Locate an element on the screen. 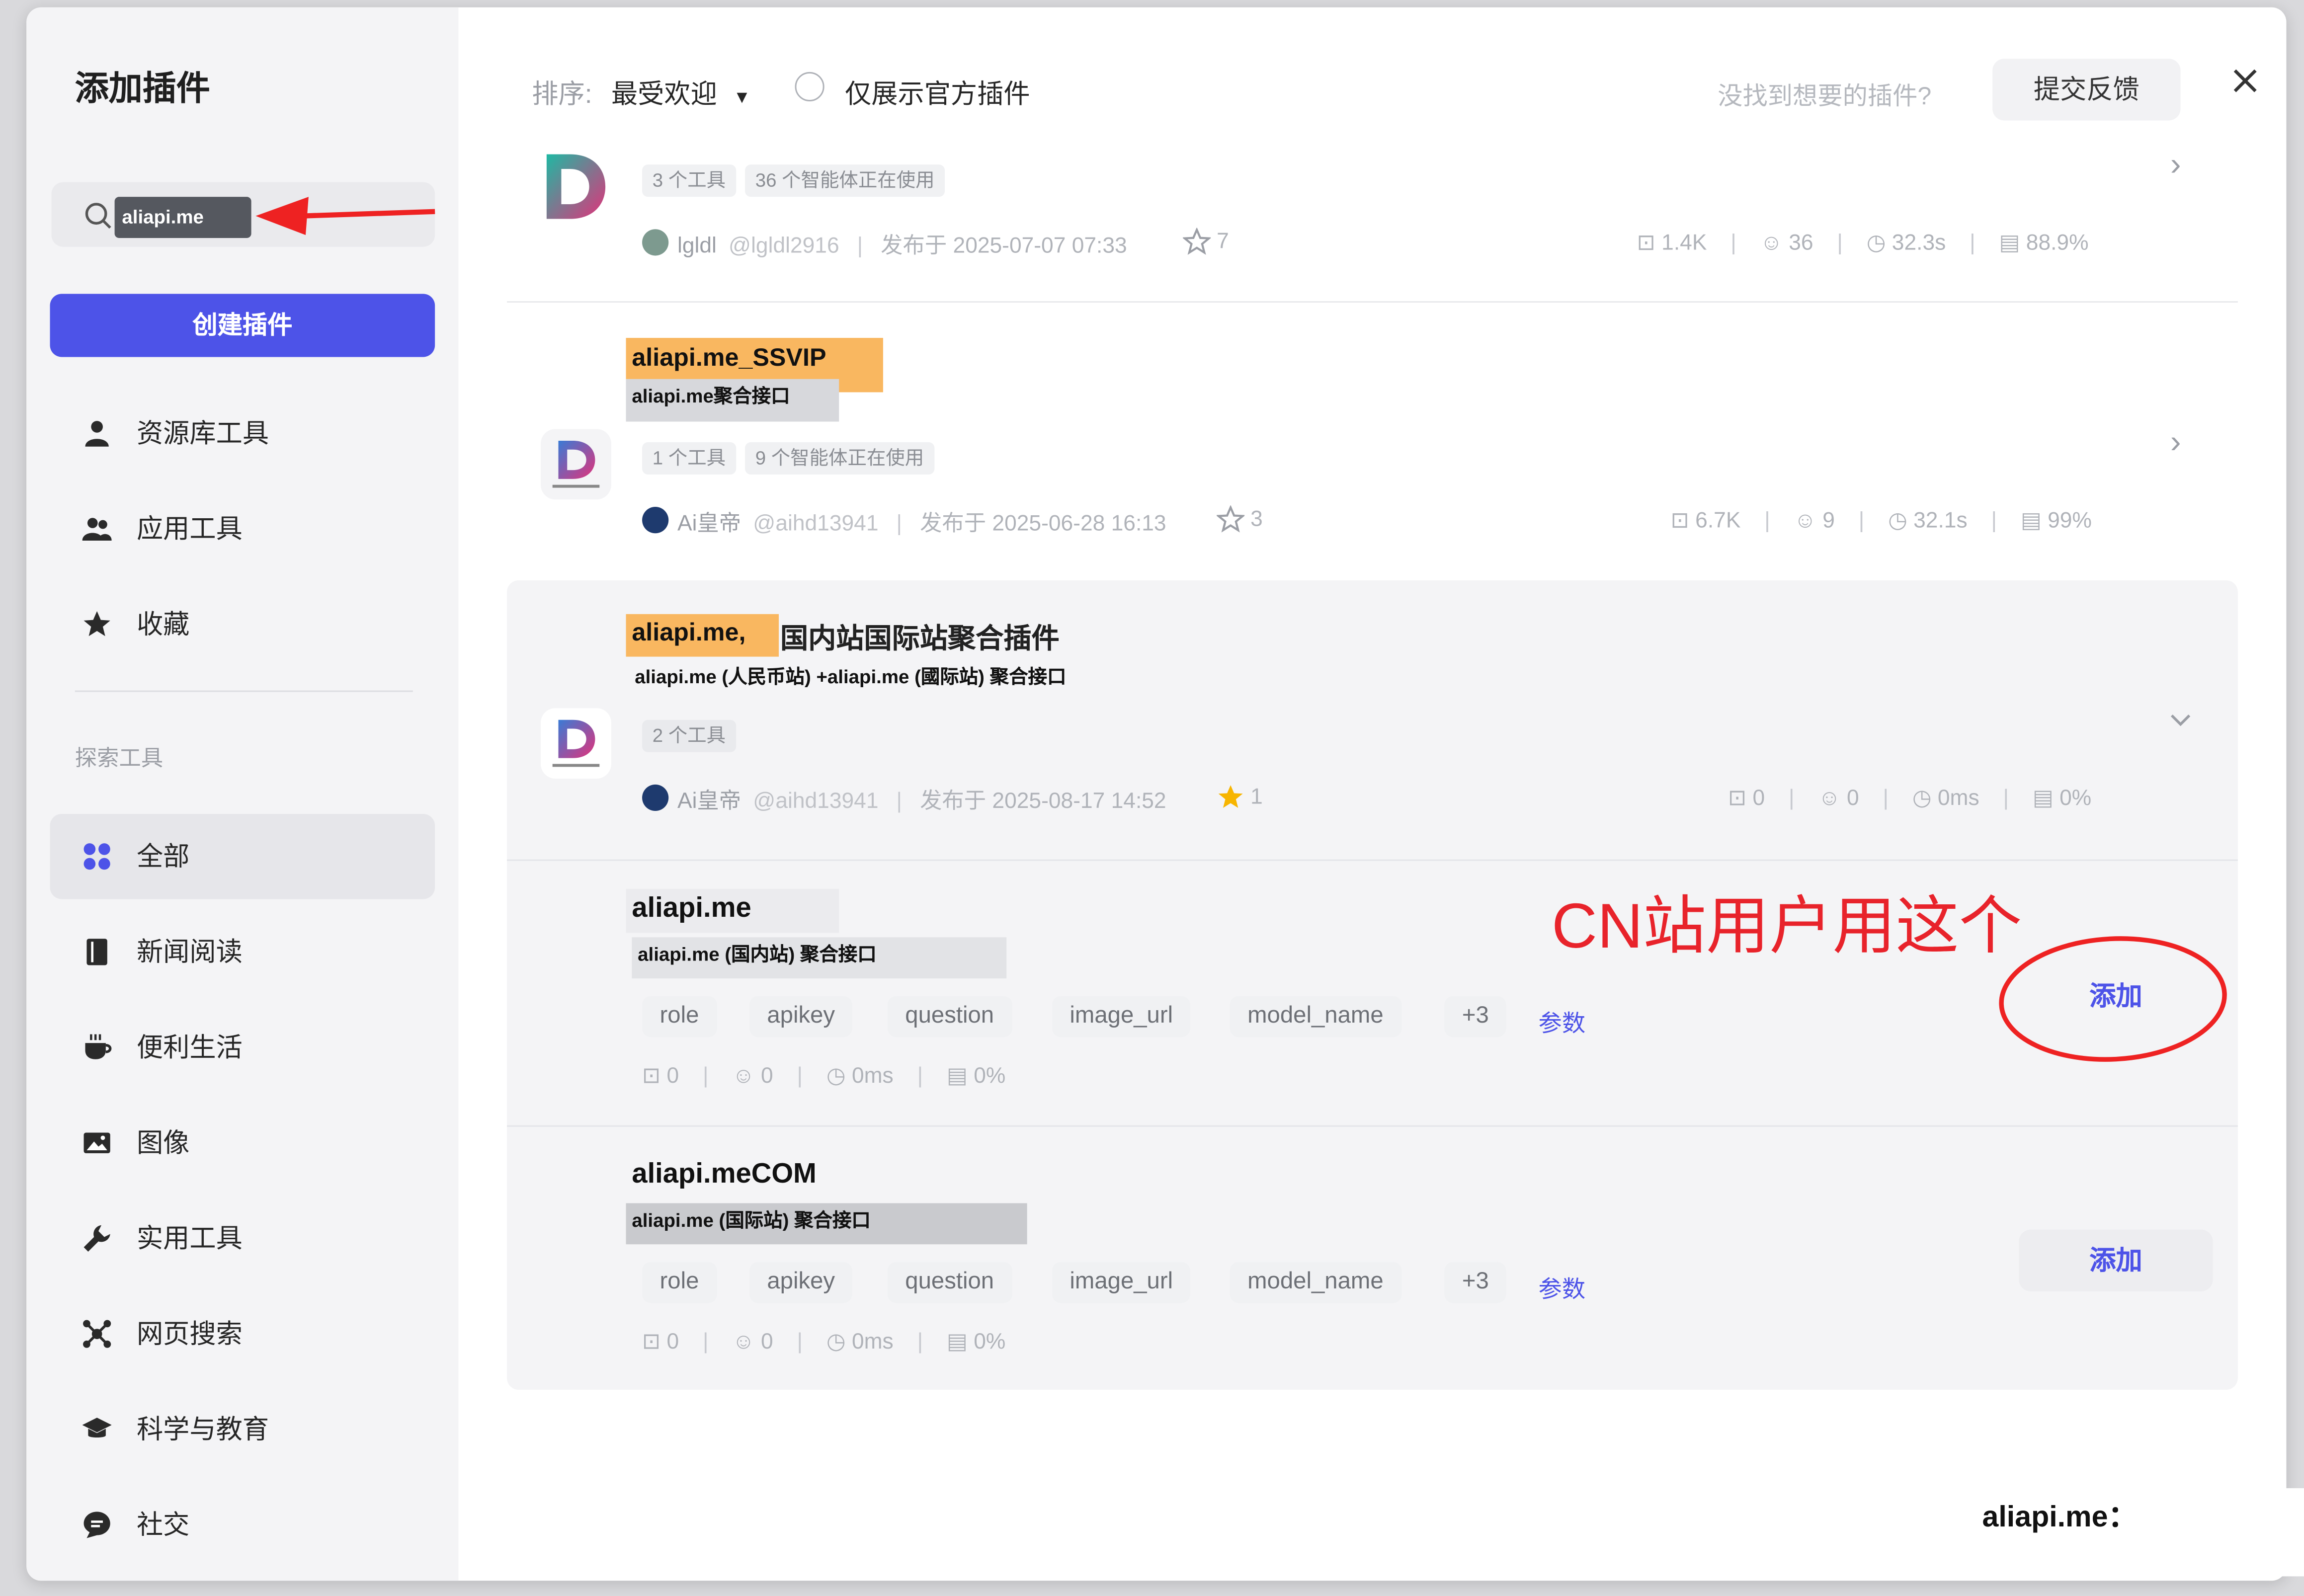  nav-label: 实用工具 is located at coordinates (189, 1238).